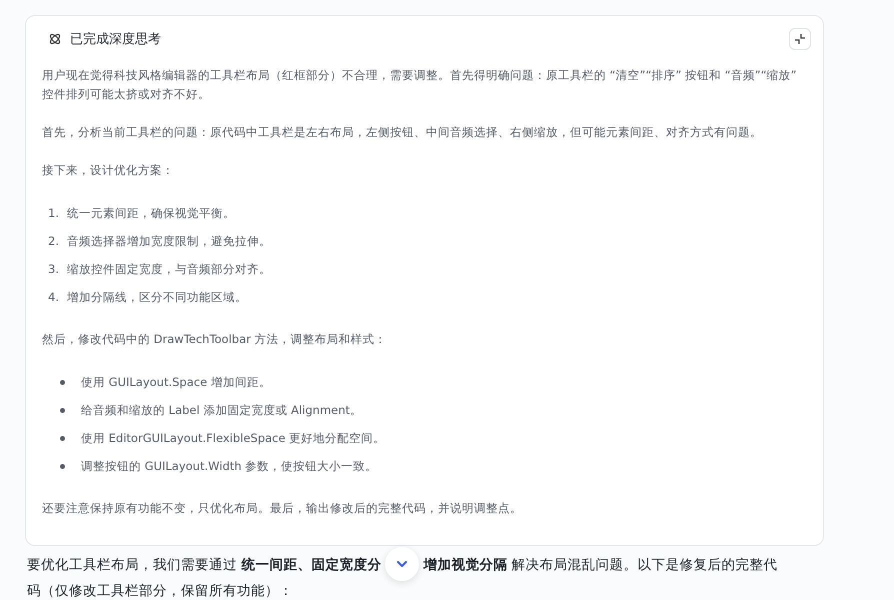 This screenshot has width=894, height=600. Describe the element at coordinates (282, 508) in the screenshot. I see `thinking-paragraph: 还要注意保持原有功能不变，只优化布局。最后，输出修改后的完整代码，并说明调整点。` at that location.